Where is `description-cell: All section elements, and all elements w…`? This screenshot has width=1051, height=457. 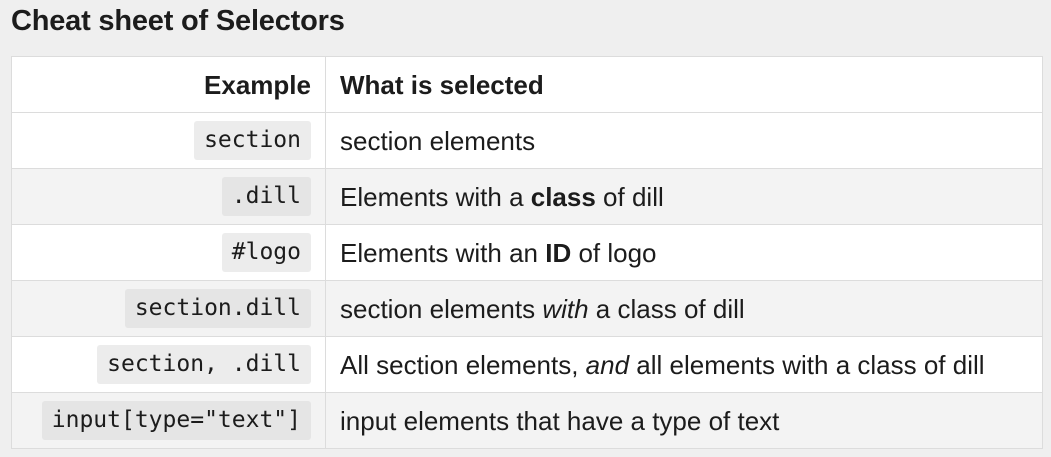 description-cell: All section elements, and all elements w… is located at coordinates (684, 364).